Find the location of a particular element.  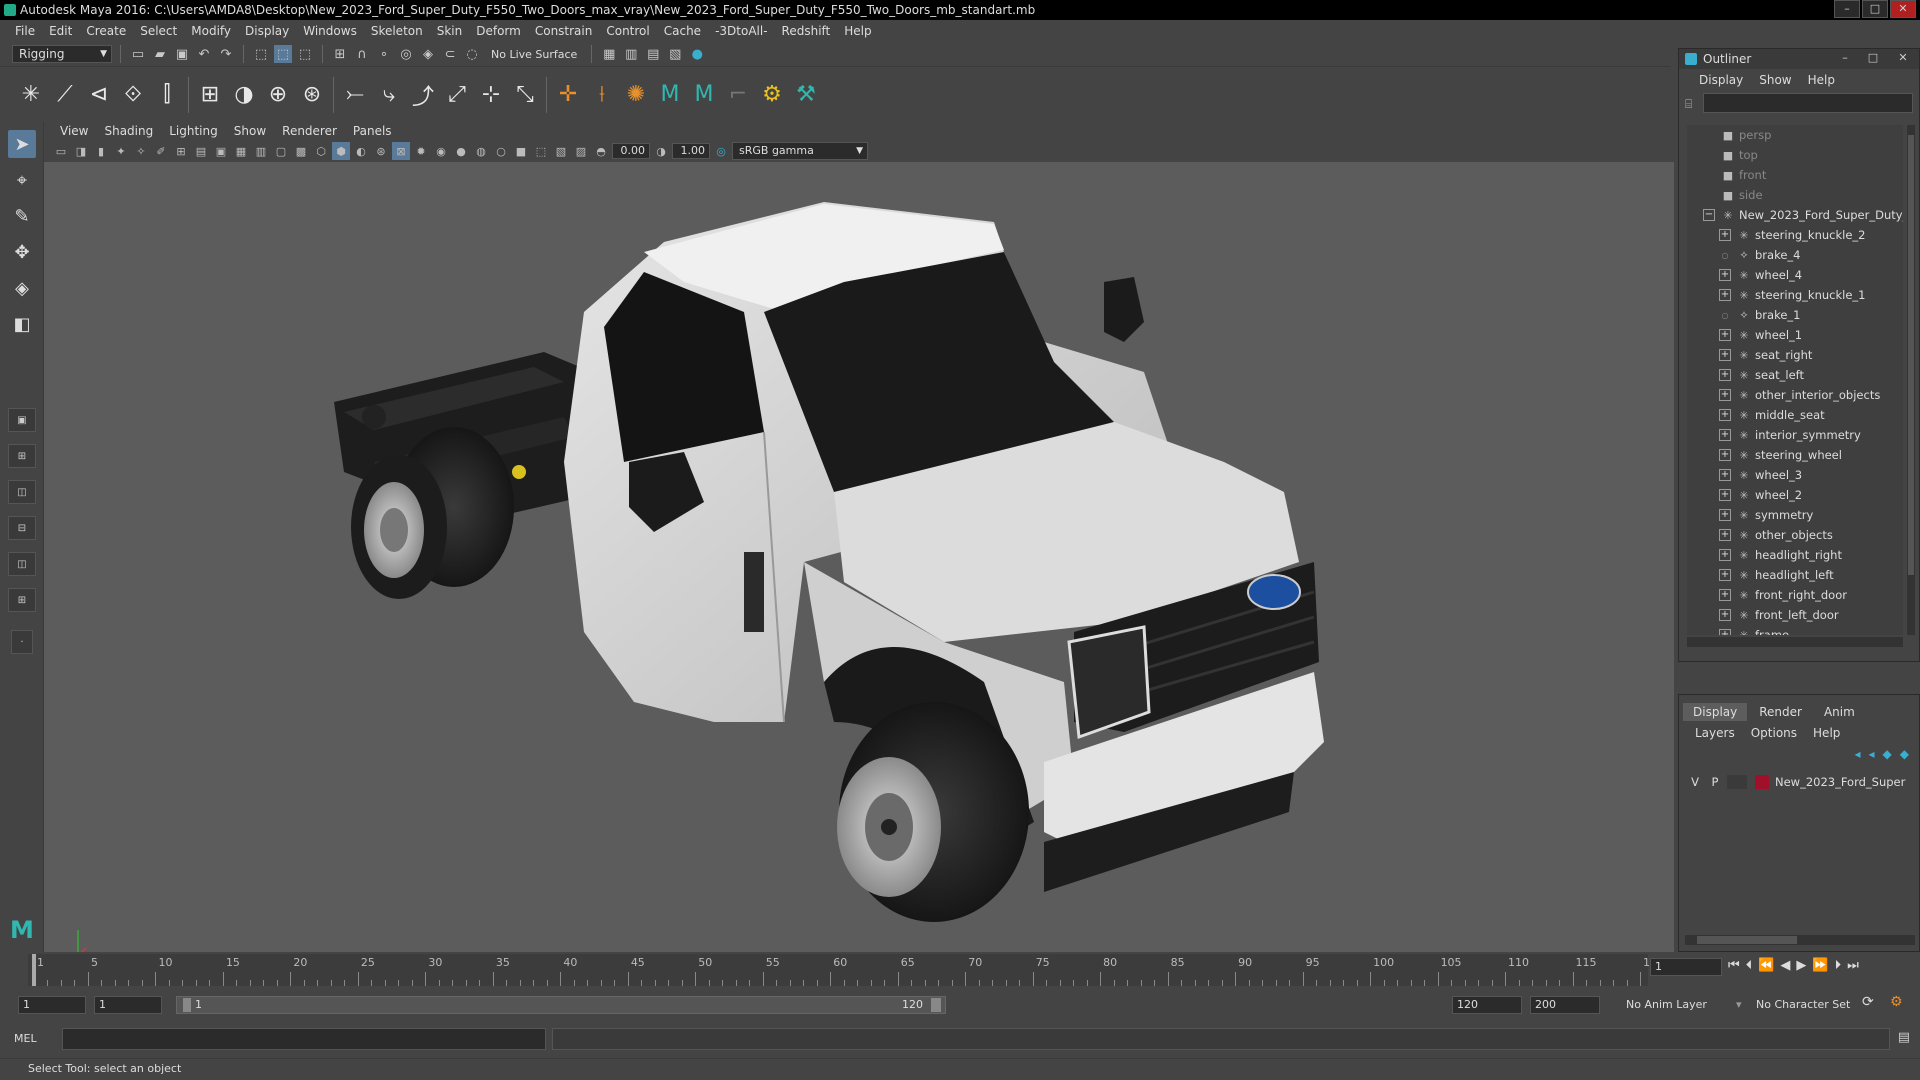

viewport-menu-show: Show is located at coordinates (250, 131).